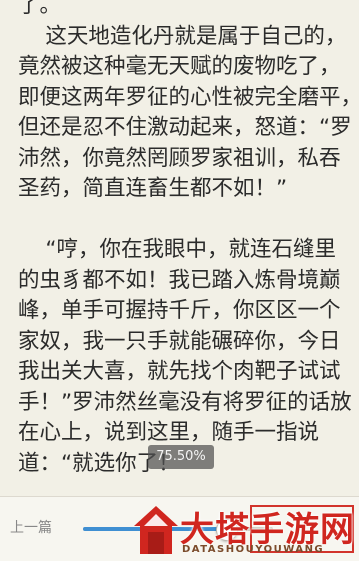  Describe the element at coordinates (182, 36) in the screenshot. I see `text-line: 这天地造化丹就是属于自己的，` at that location.